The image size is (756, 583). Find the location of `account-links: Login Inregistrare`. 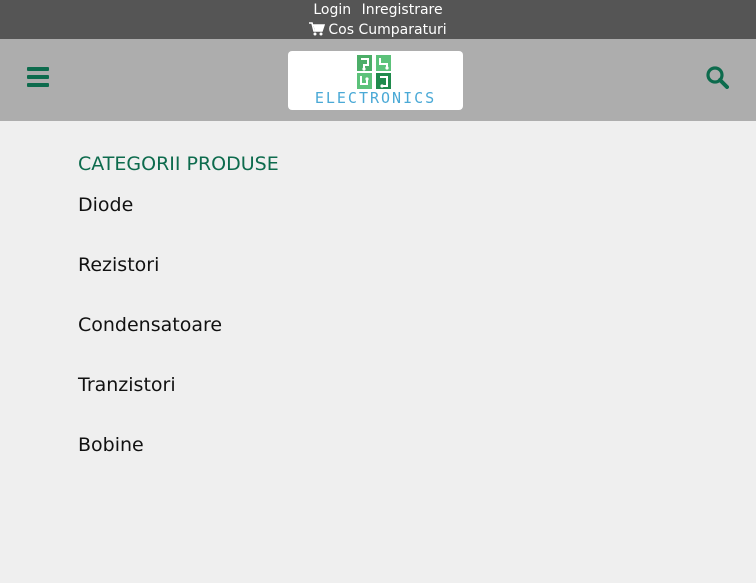

account-links: Login Inregistrare is located at coordinates (378, 10).